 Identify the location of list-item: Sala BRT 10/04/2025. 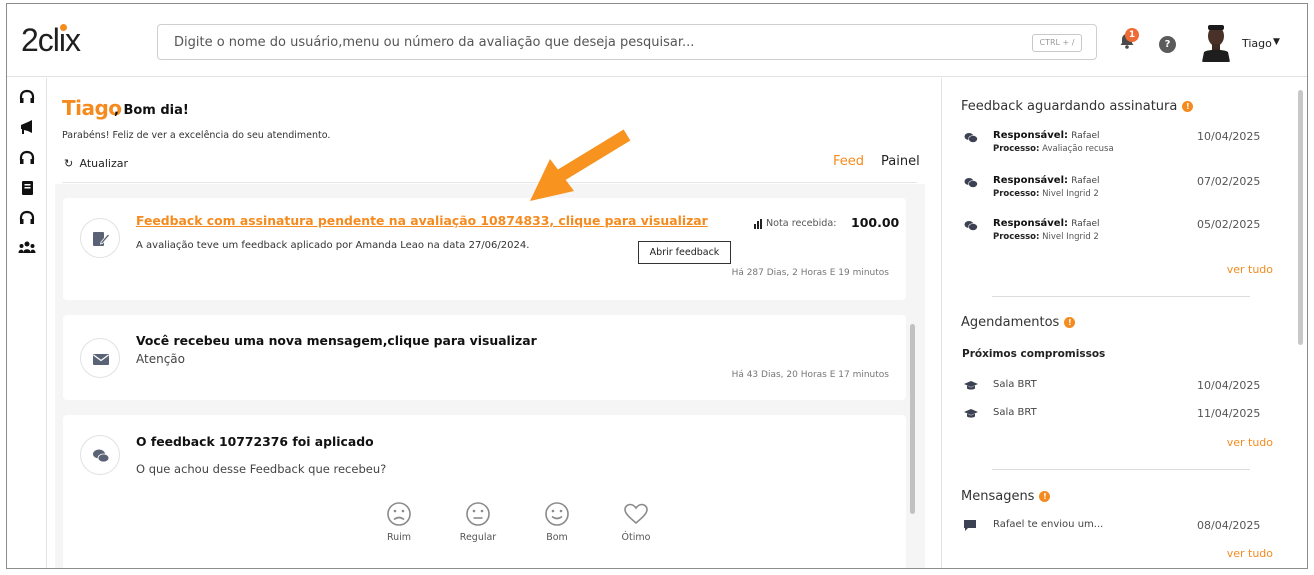
(1114, 387).